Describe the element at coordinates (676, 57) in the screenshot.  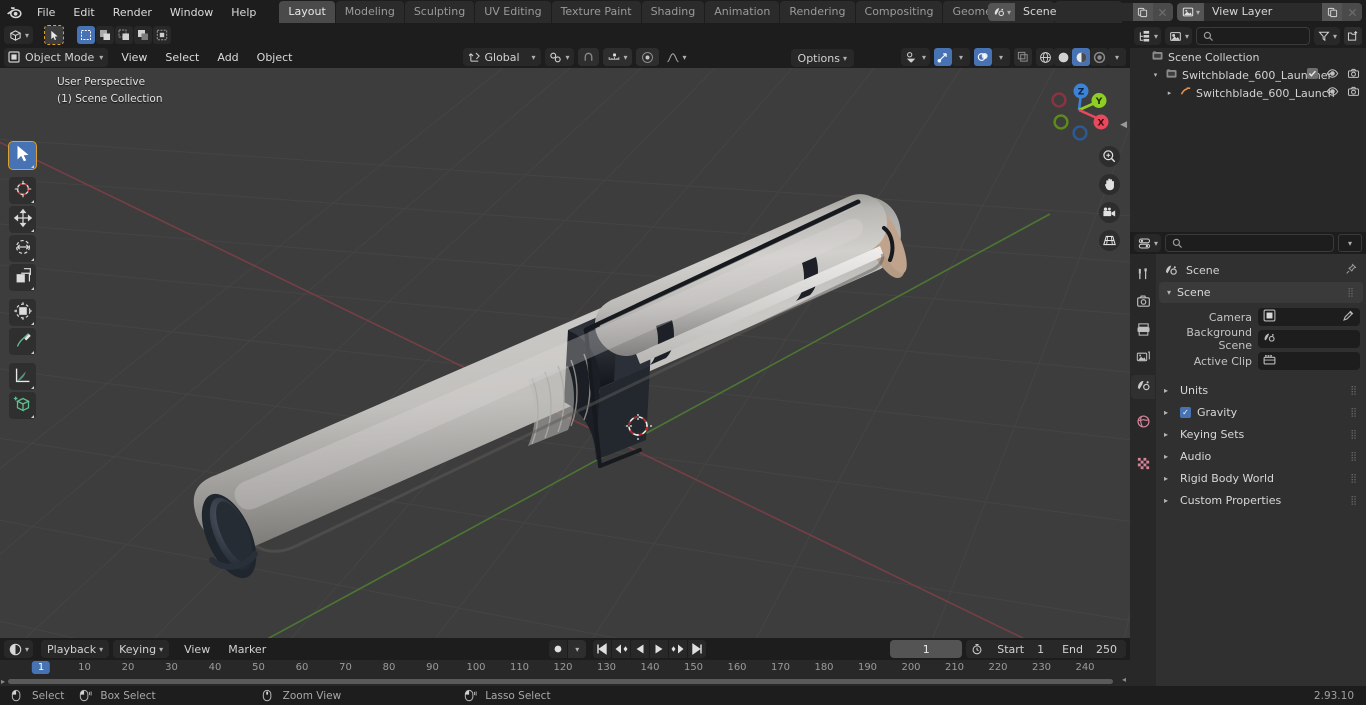
I see `proportional-falloff-selector: ▾` at that location.